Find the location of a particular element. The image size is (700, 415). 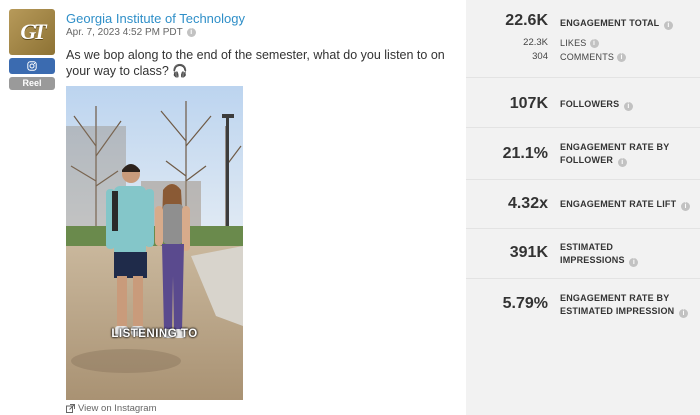

account-name-link: Georgia Institute of Technology is located at coordinates (155, 18).